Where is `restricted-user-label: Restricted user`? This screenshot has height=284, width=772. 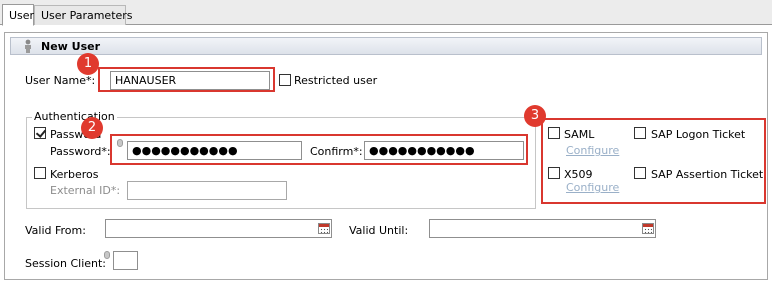
restricted-user-label: Restricted user is located at coordinates (336, 80).